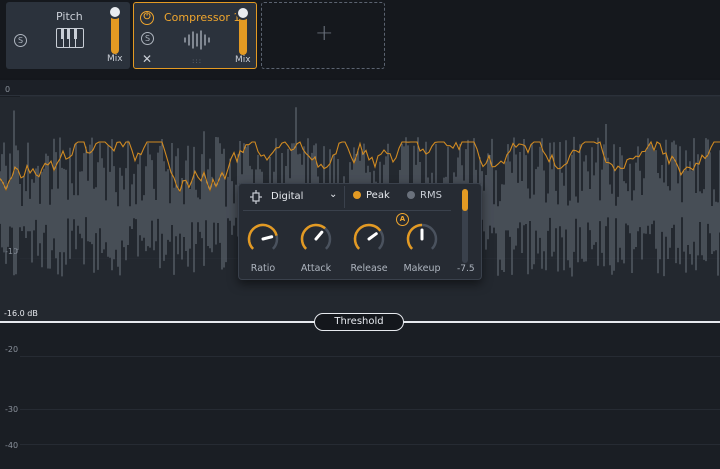 The height and width of the screenshot is (469, 720). I want to click on plus-icon: +, so click(324, 33).